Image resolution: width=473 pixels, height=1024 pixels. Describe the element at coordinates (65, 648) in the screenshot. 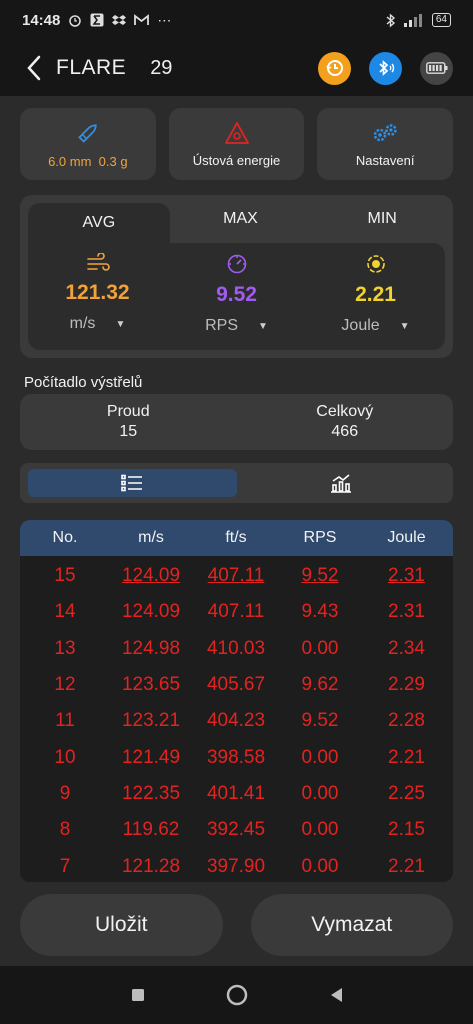

I see `cell-no: 13` at that location.